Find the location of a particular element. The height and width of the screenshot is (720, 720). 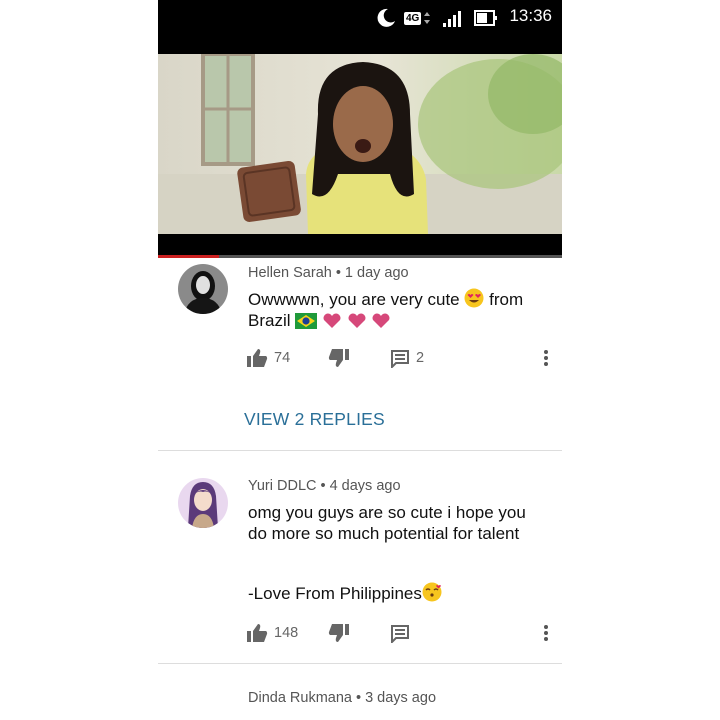

kissing-emoji-icon is located at coordinates (432, 592).